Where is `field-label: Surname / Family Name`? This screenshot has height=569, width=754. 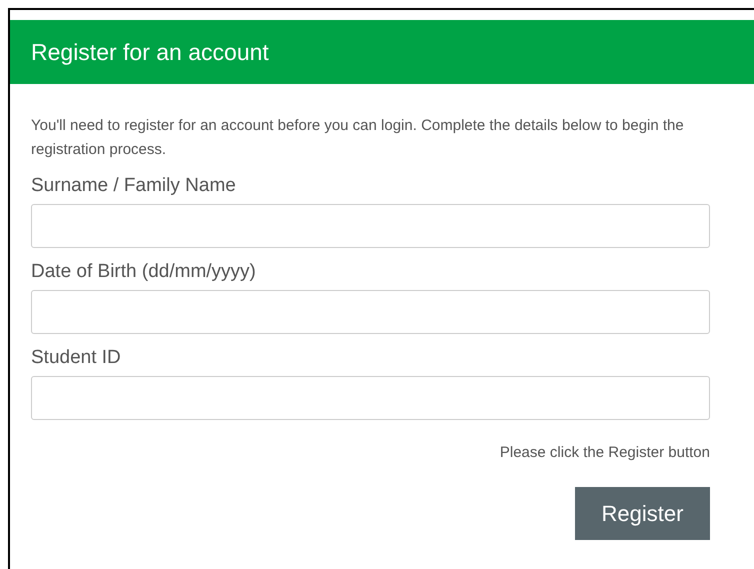 field-label: Surname / Family Name is located at coordinates (134, 186).